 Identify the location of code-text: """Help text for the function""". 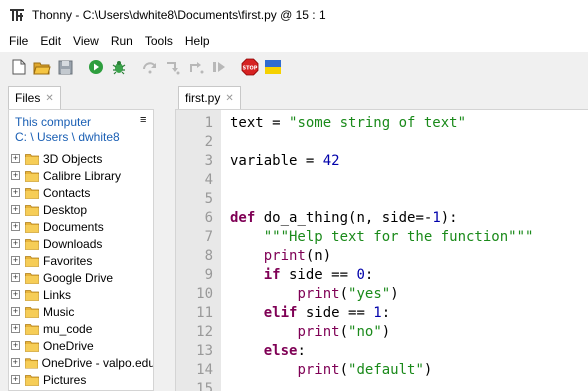
(398, 236).